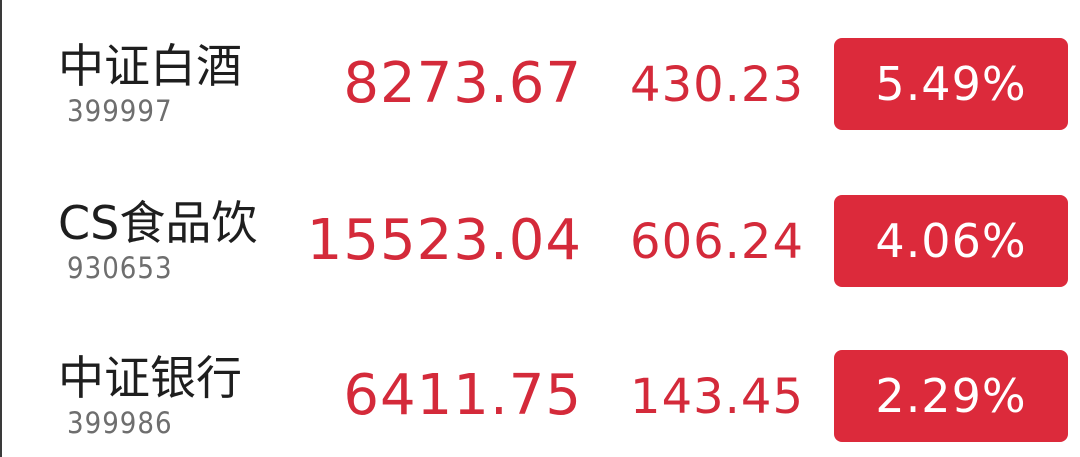 Image resolution: width=1080 pixels, height=457 pixels. What do you see at coordinates (158, 223) in the screenshot?
I see `index-name: CS食品饮` at bounding box center [158, 223].